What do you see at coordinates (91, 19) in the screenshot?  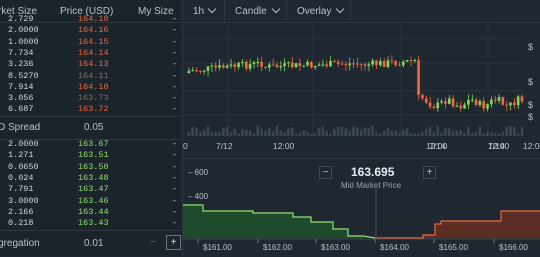 I see `ask-row: 2.729 164.18 -` at bounding box center [91, 19].